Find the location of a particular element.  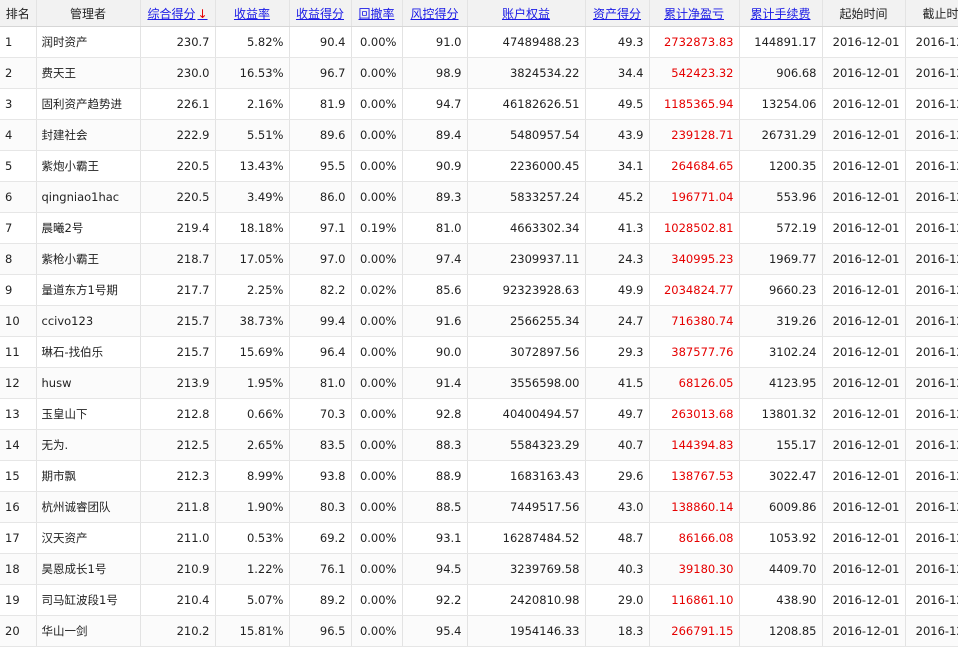

cell-asset-score: 29.6 is located at coordinates (617, 476).